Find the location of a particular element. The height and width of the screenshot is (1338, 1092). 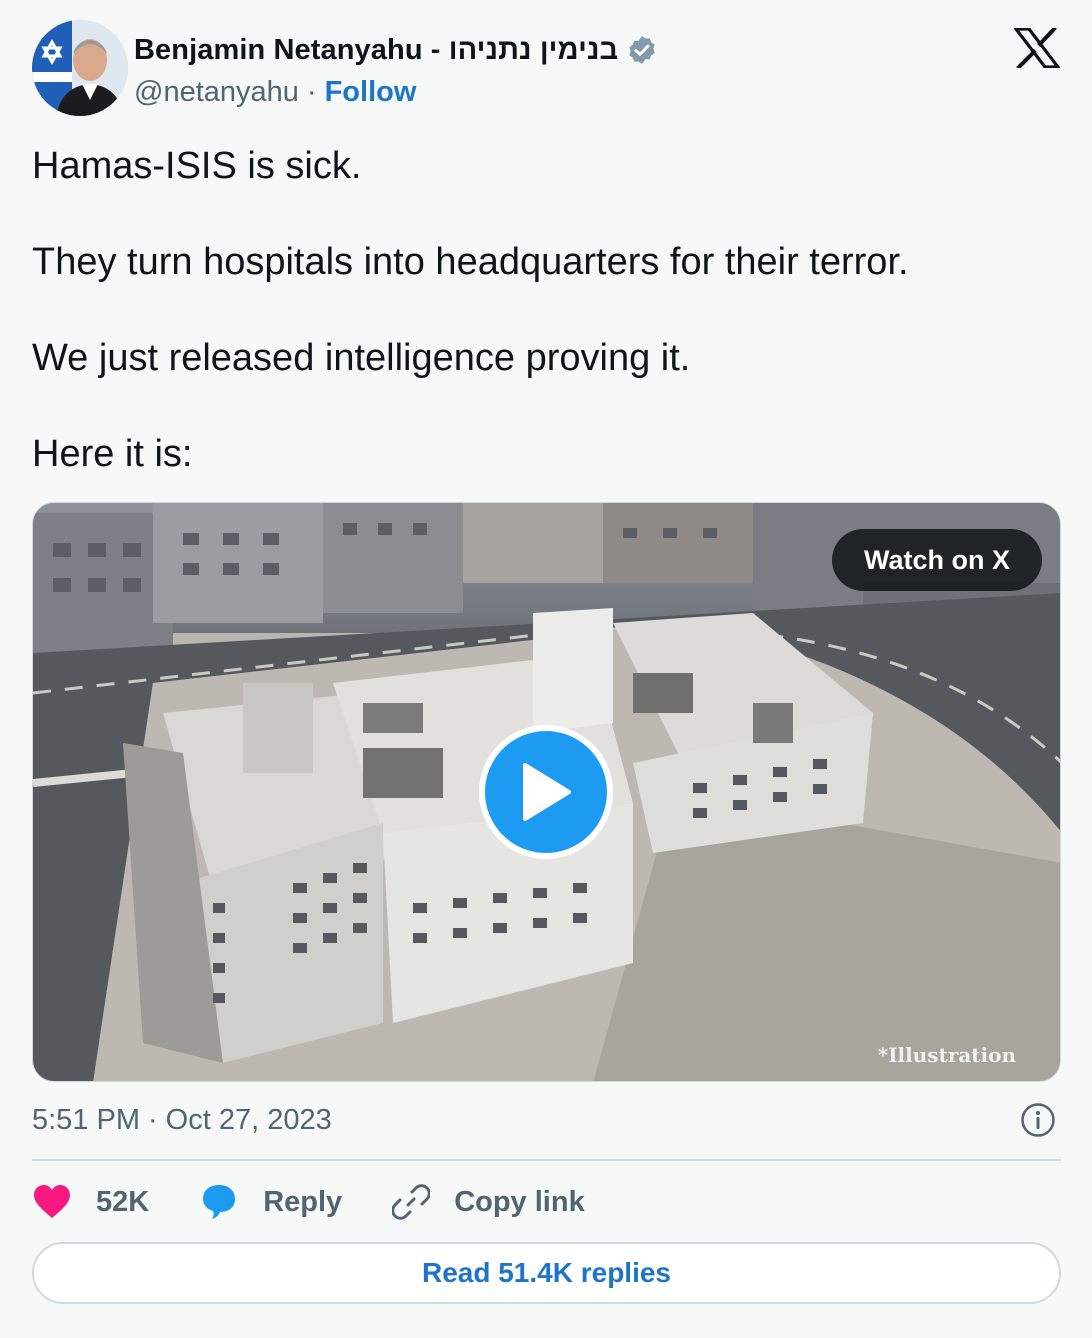

divider is located at coordinates (546, 1160).